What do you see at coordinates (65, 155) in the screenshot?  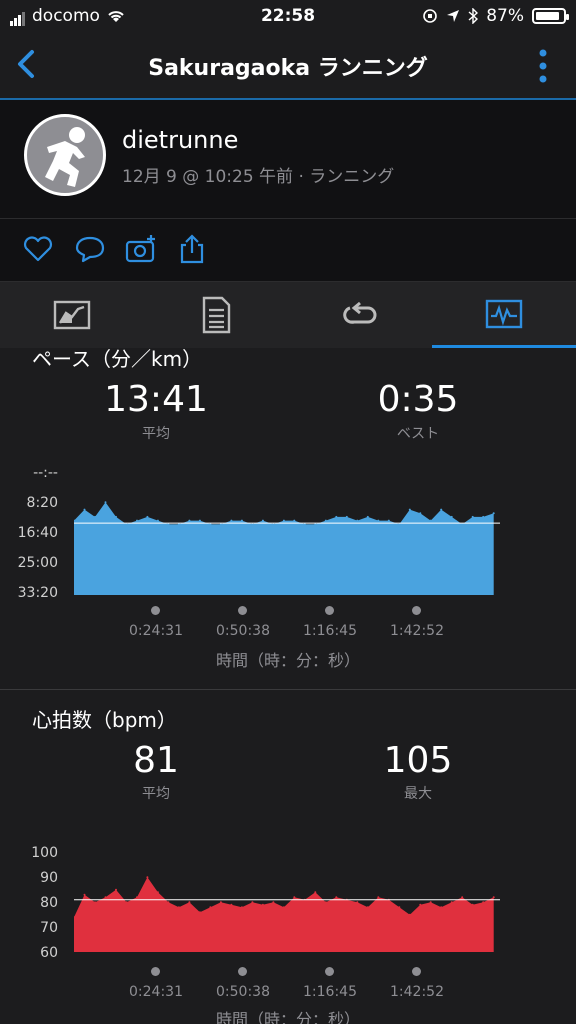 I see `avatar` at bounding box center [65, 155].